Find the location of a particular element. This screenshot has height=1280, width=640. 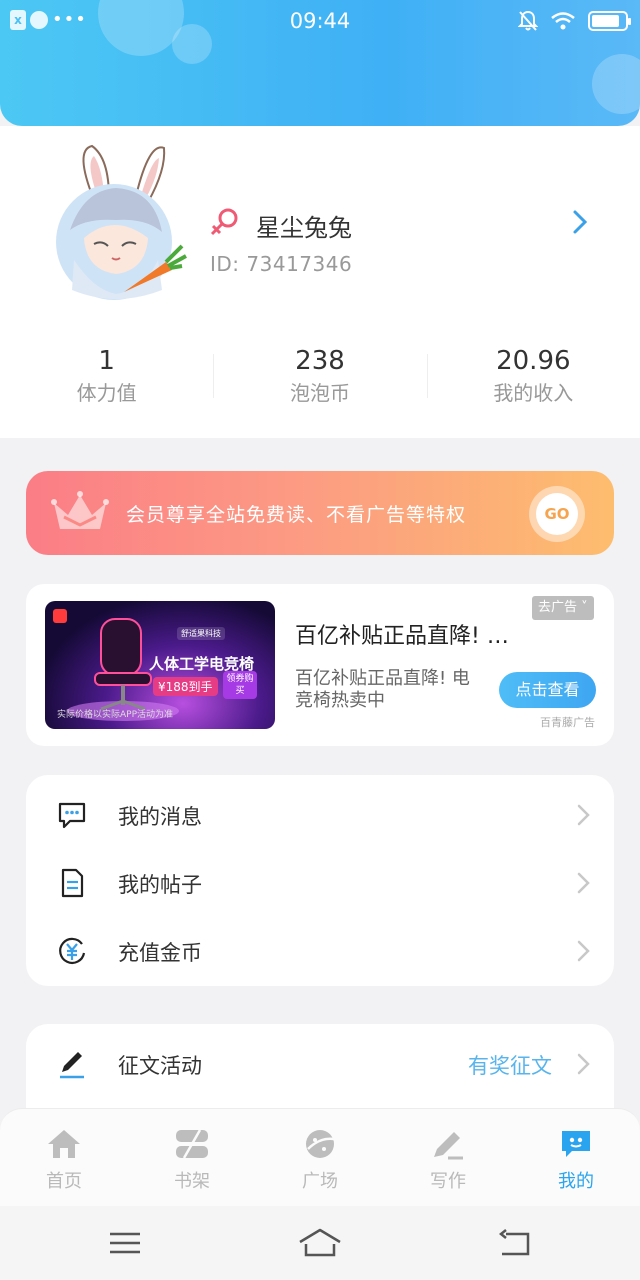

home-icon is located at coordinates (64, 1144).